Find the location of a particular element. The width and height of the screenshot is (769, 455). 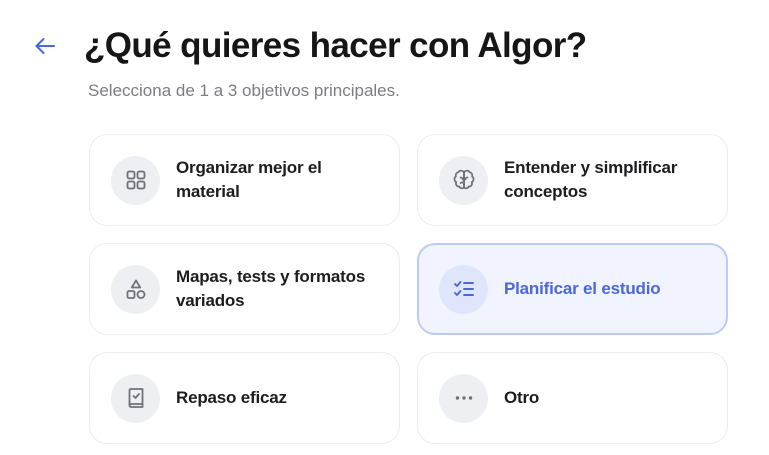

option-card-planificar: Planificar el estudio is located at coordinates (572, 289).